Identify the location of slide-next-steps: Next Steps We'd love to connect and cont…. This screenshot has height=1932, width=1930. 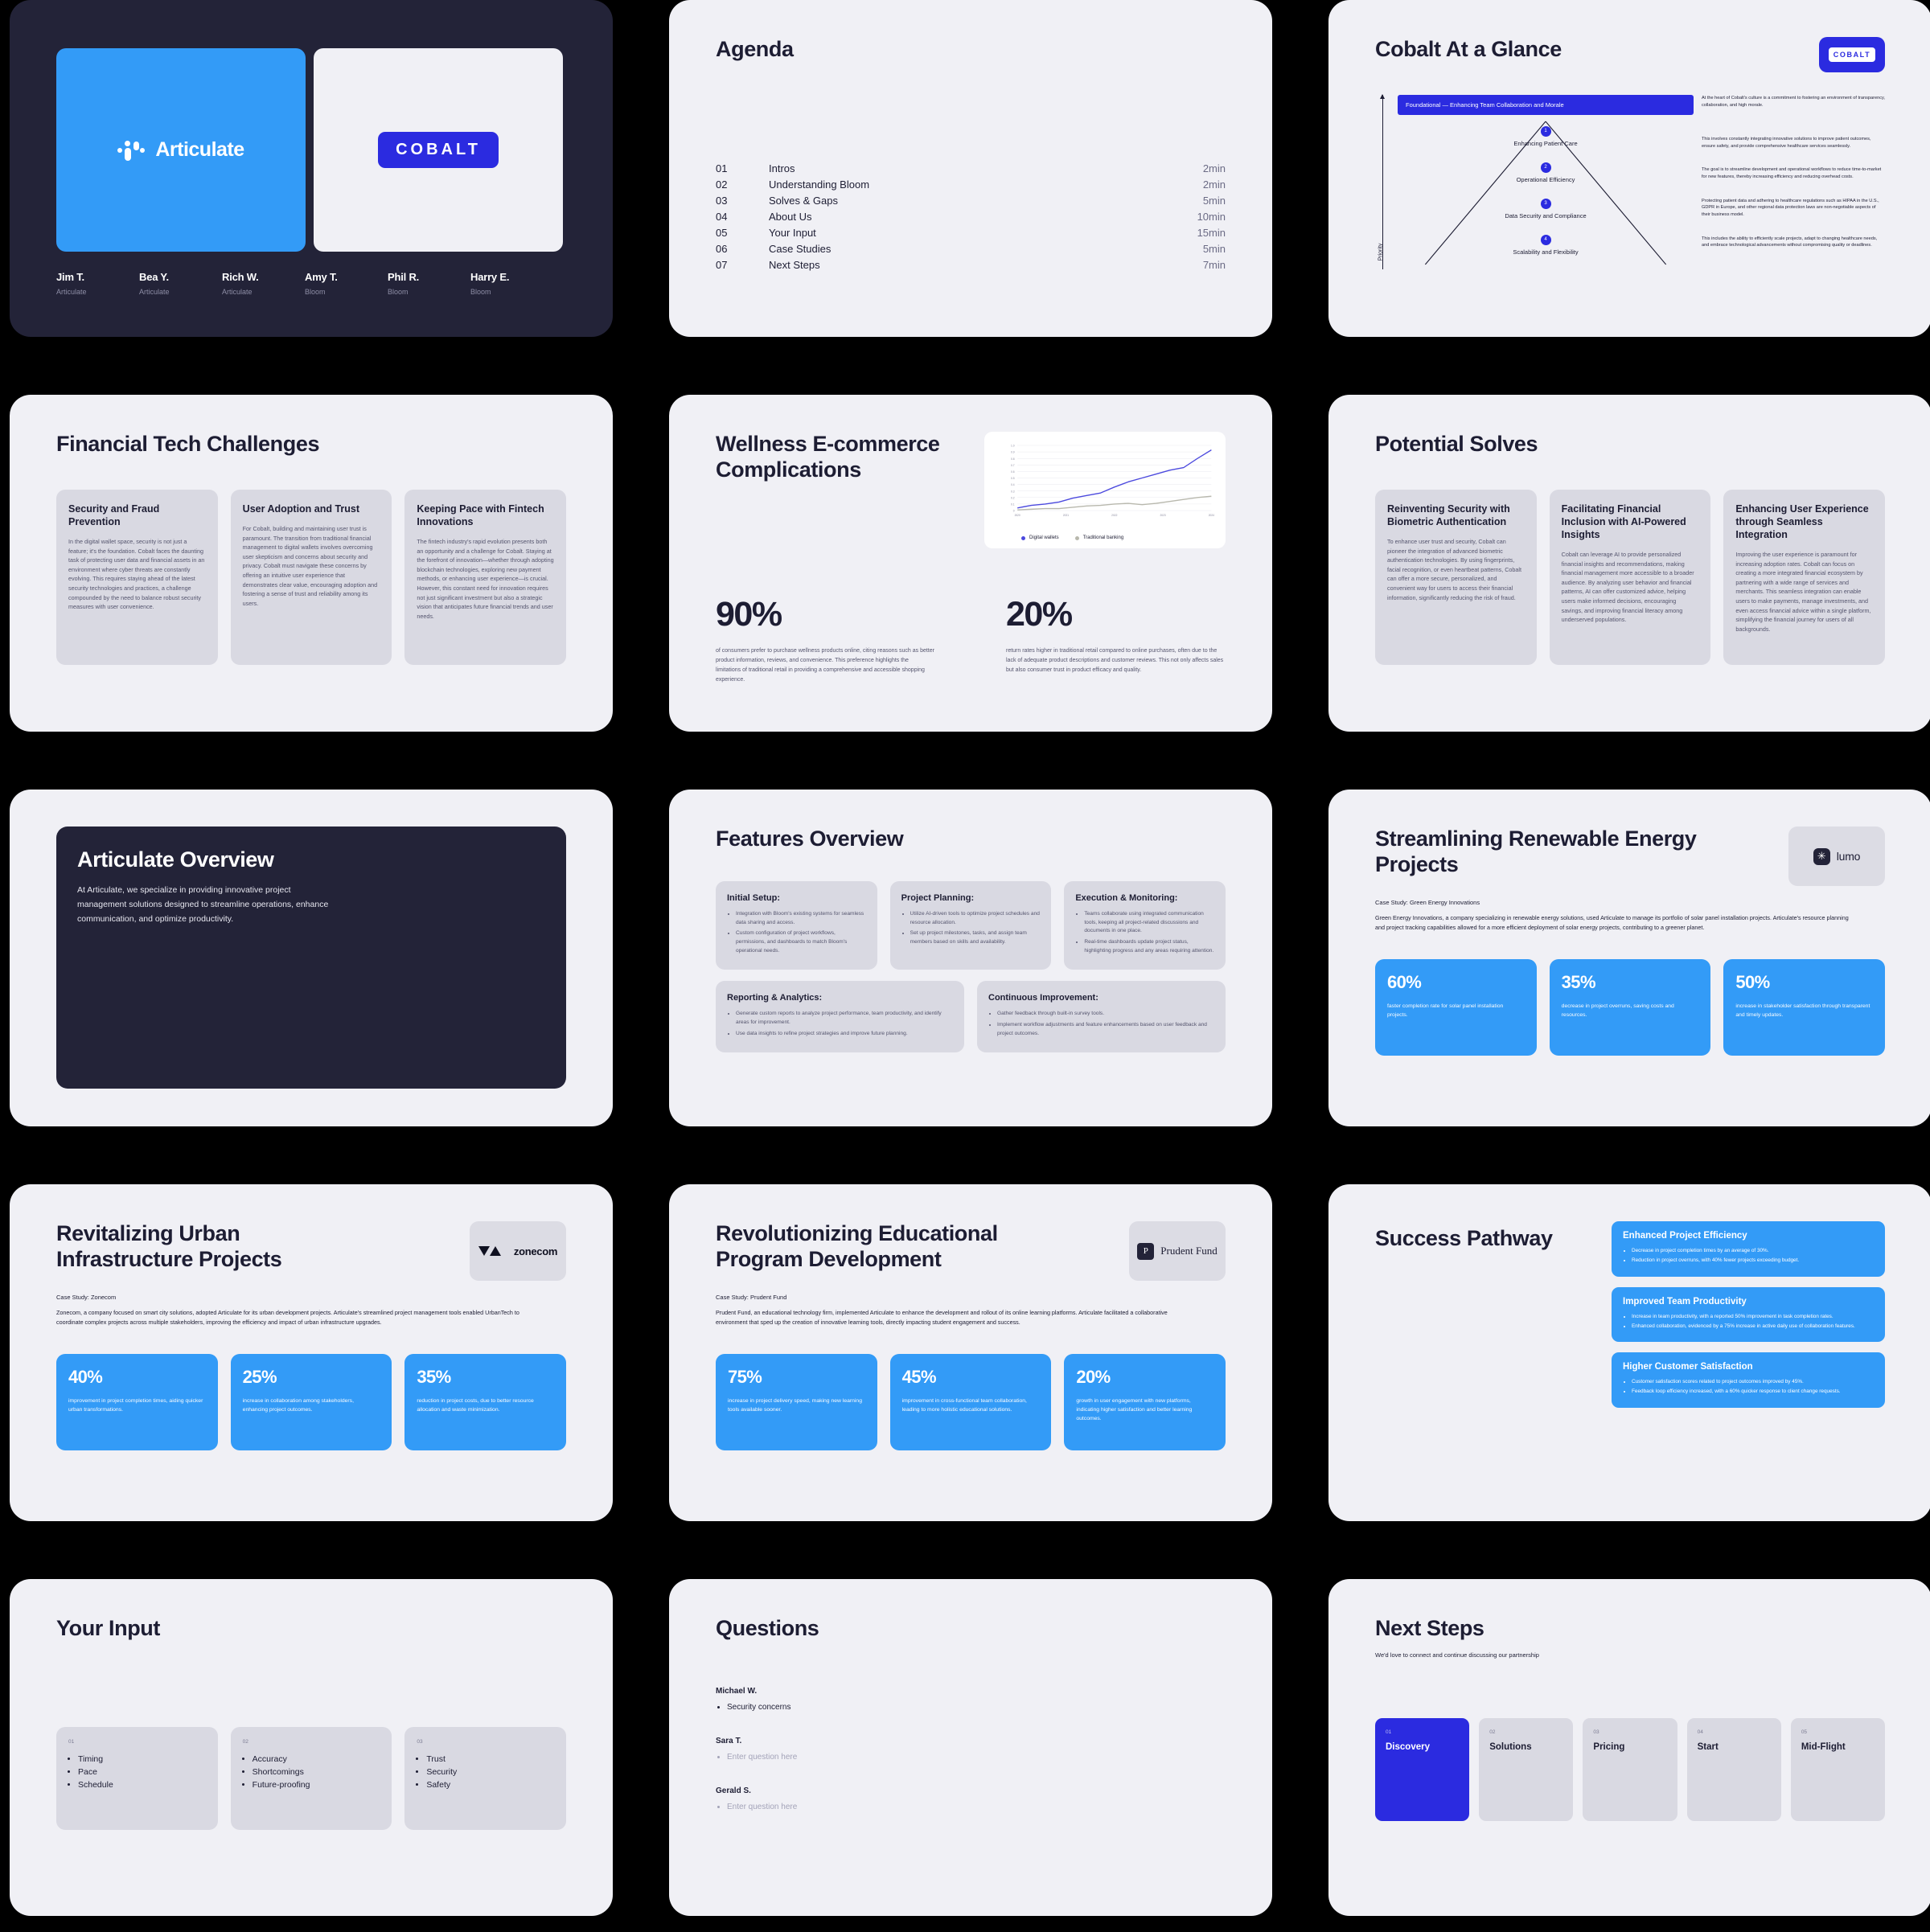
(1629, 1748).